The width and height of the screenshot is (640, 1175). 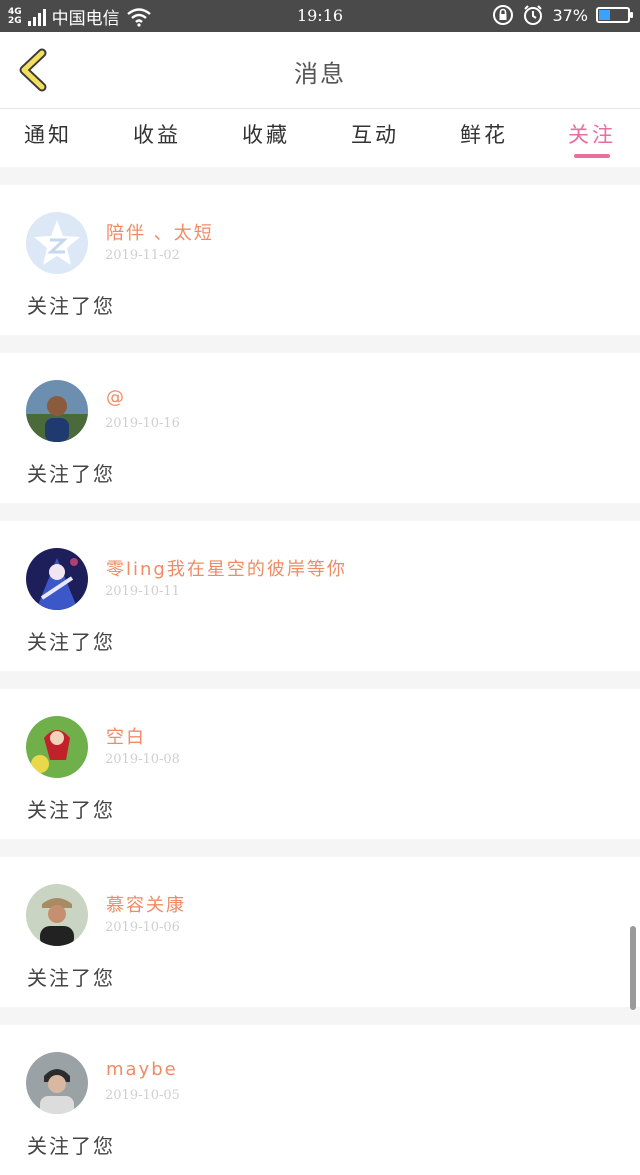 I want to click on lock-rotation-icon, so click(x=503, y=15).